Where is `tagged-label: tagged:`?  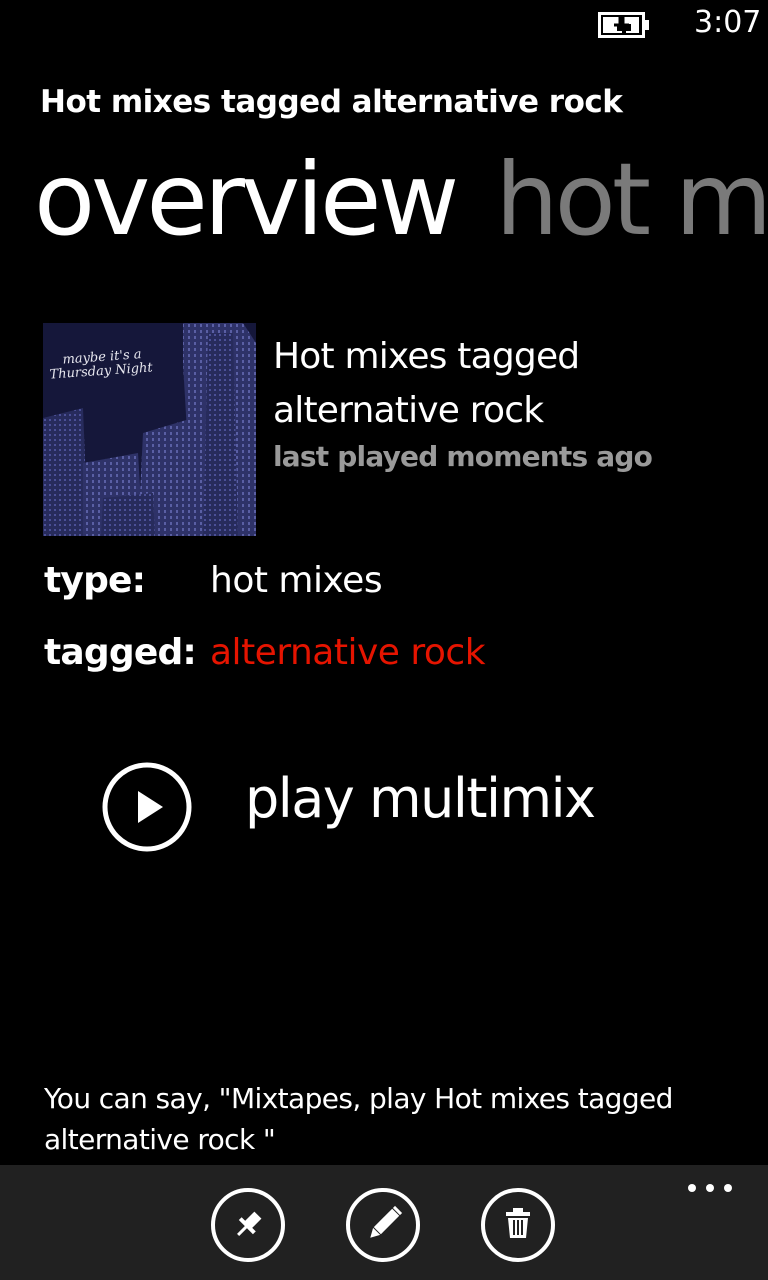 tagged-label: tagged: is located at coordinates (120, 652).